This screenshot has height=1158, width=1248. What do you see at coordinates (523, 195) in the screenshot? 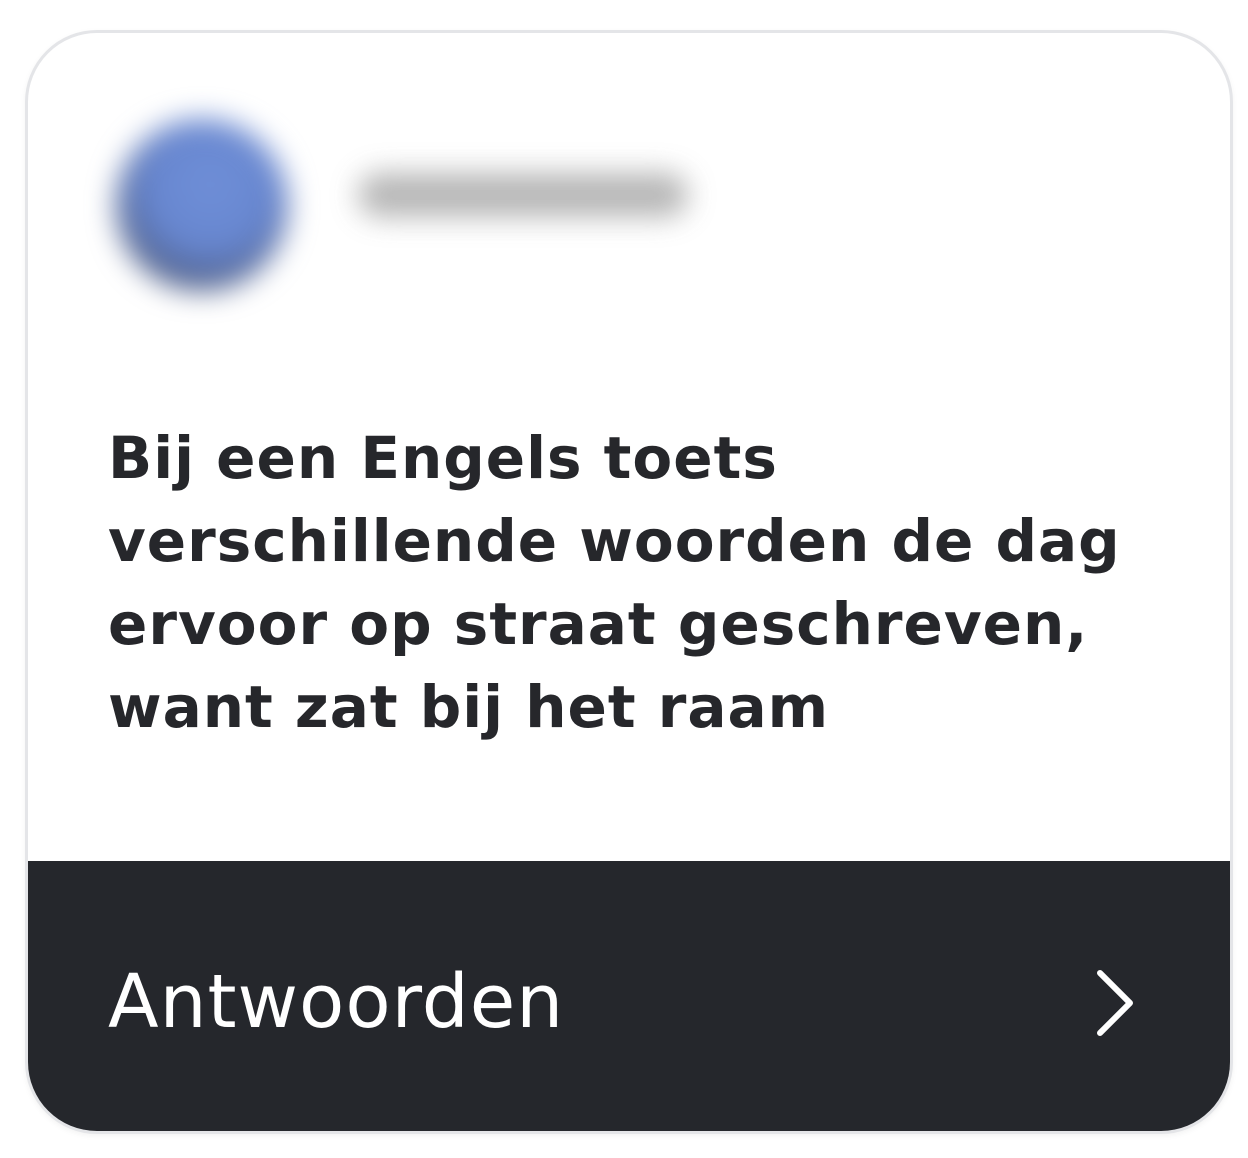
I see `author-name-redacted` at bounding box center [523, 195].